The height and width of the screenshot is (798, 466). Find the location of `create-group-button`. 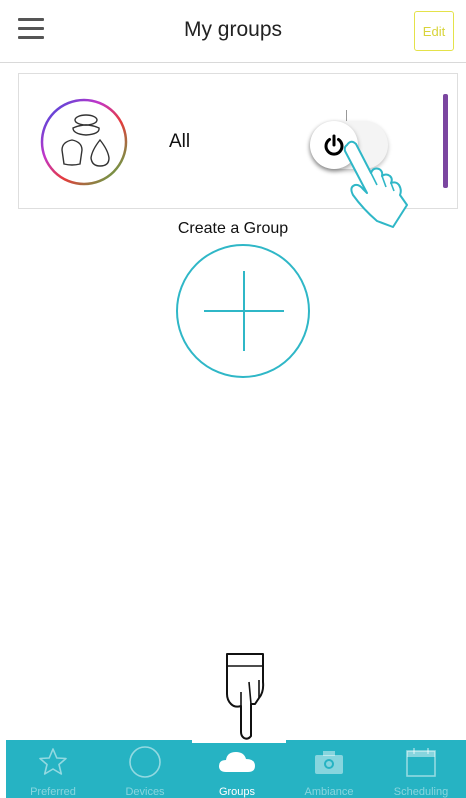

create-group-button is located at coordinates (243, 311).